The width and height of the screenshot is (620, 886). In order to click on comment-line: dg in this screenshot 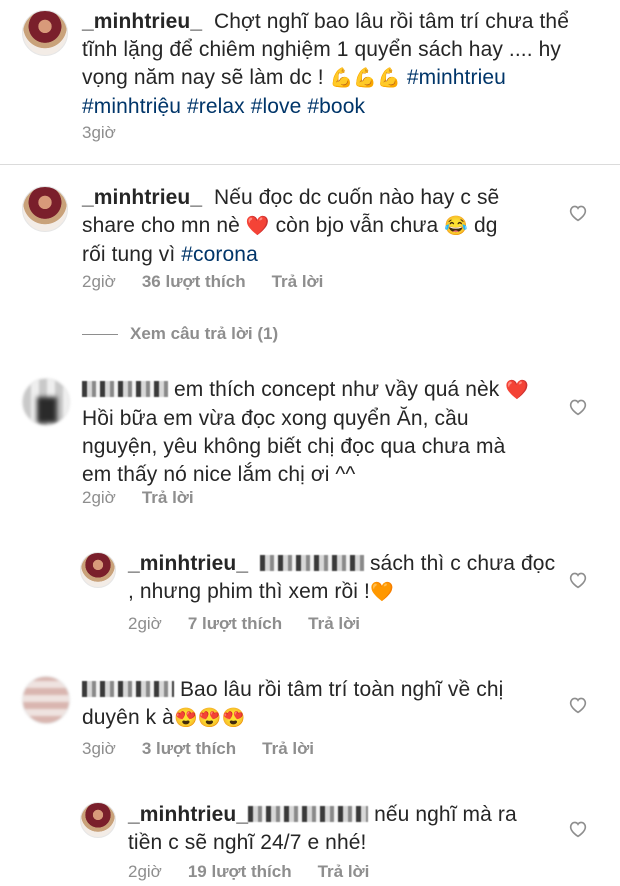, I will do `click(485, 225)`.